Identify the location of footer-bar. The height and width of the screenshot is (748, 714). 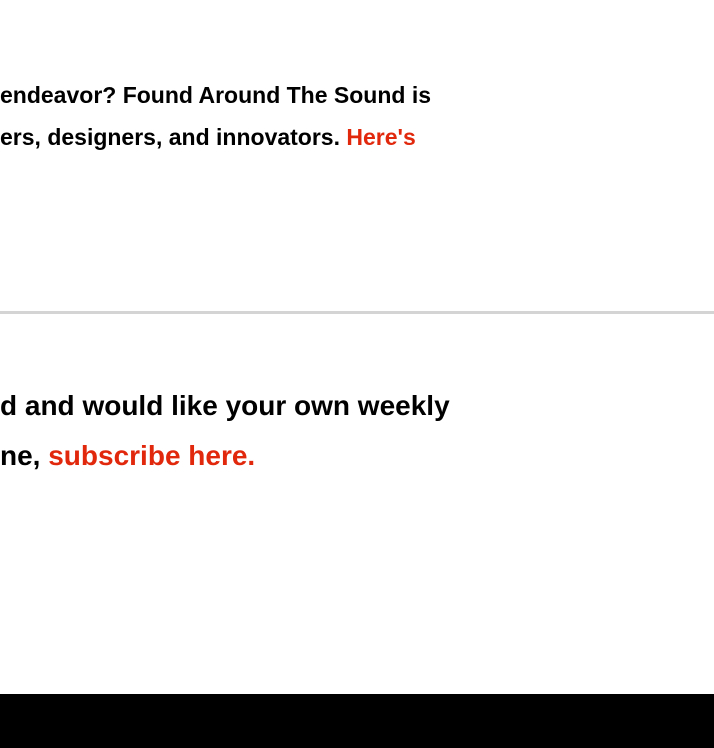
(357, 721).